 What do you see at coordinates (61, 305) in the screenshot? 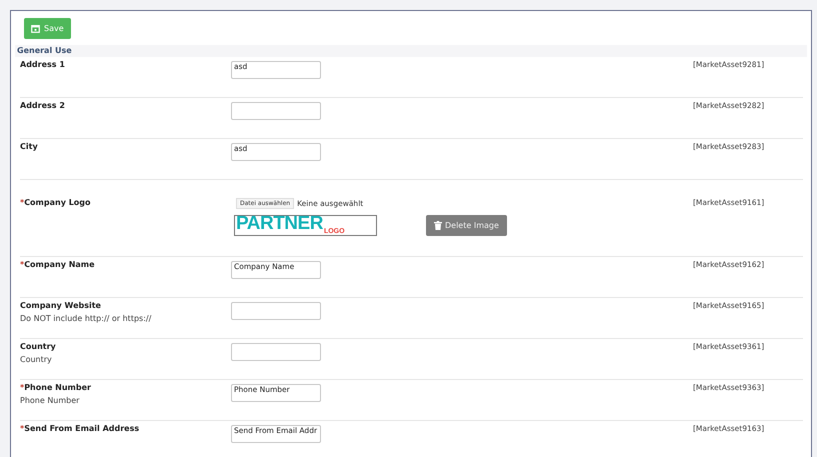
I see `field-label: Company Website` at bounding box center [61, 305].